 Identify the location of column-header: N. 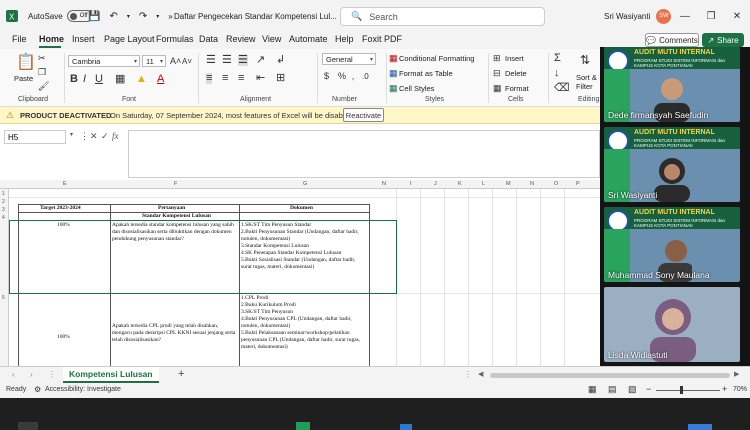
(532, 184).